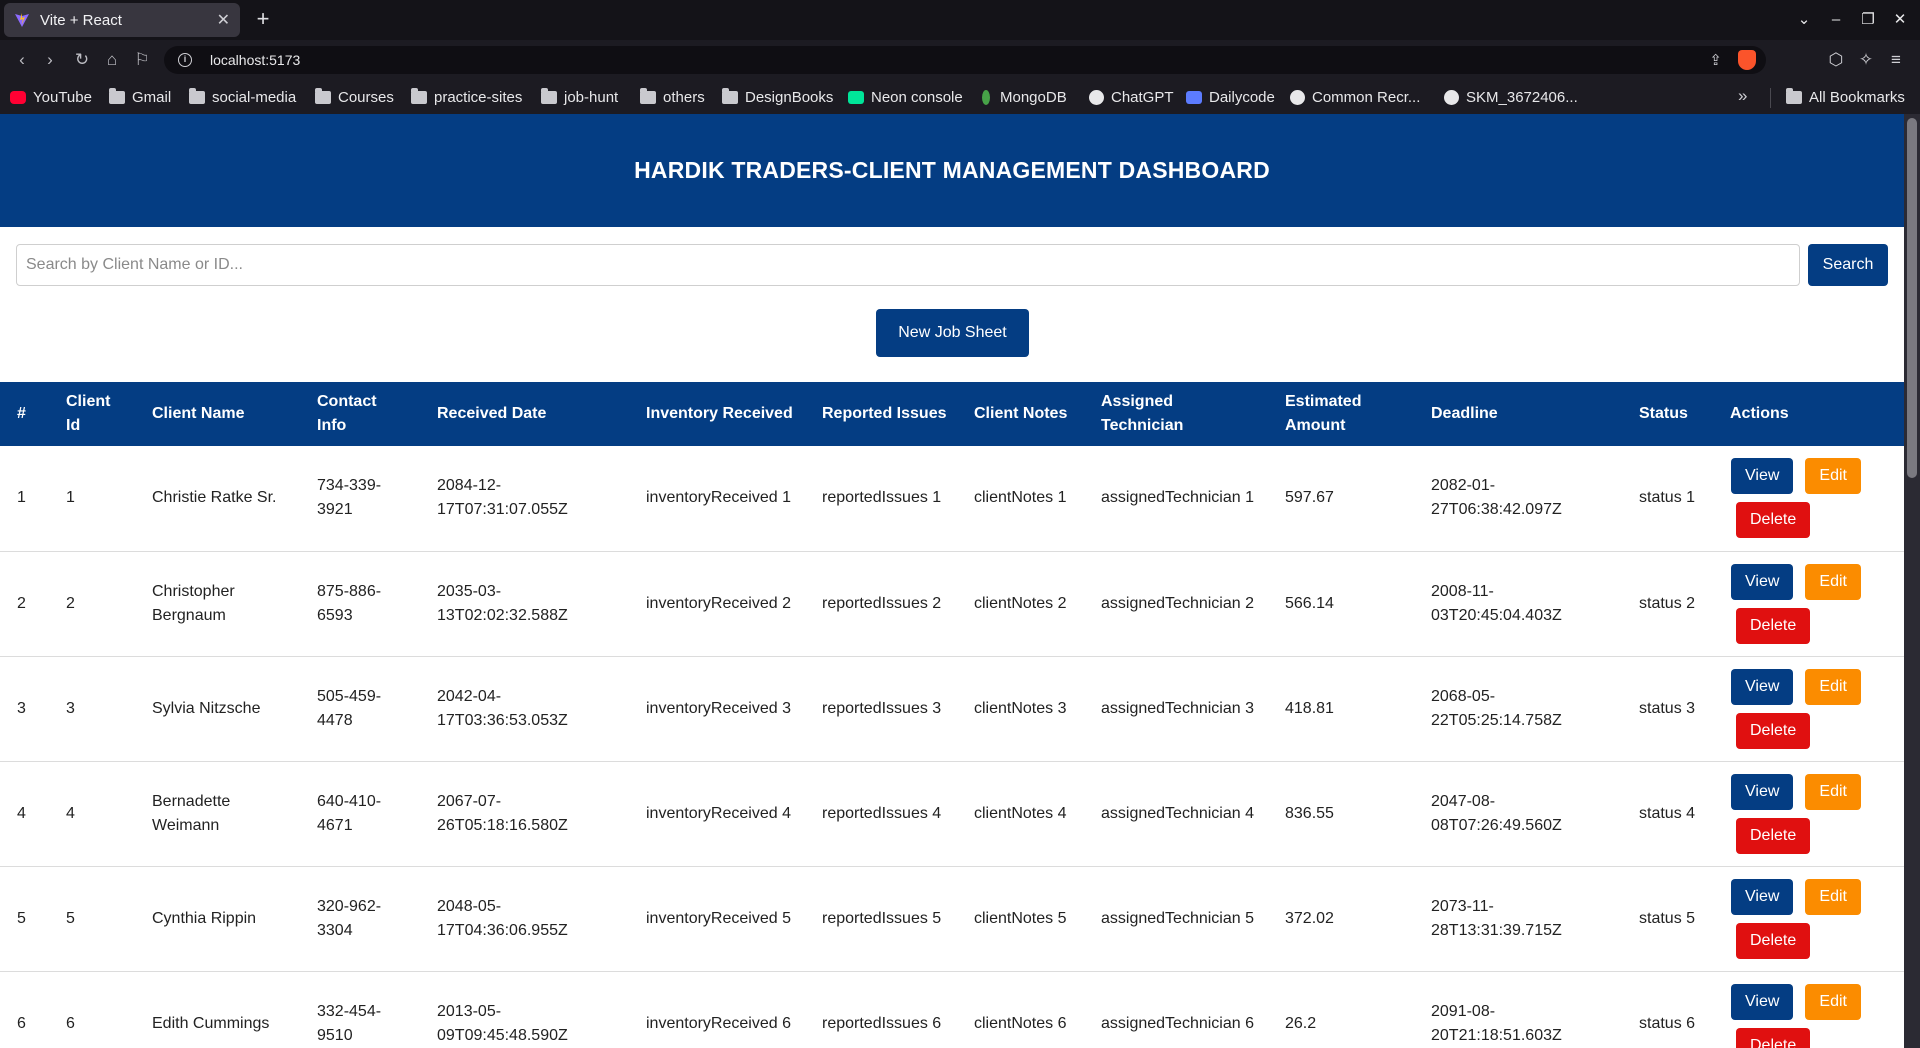 Image resolution: width=1920 pixels, height=1048 pixels. What do you see at coordinates (952, 333) in the screenshot?
I see `new-job-sheet-button: New Job Sheet` at bounding box center [952, 333].